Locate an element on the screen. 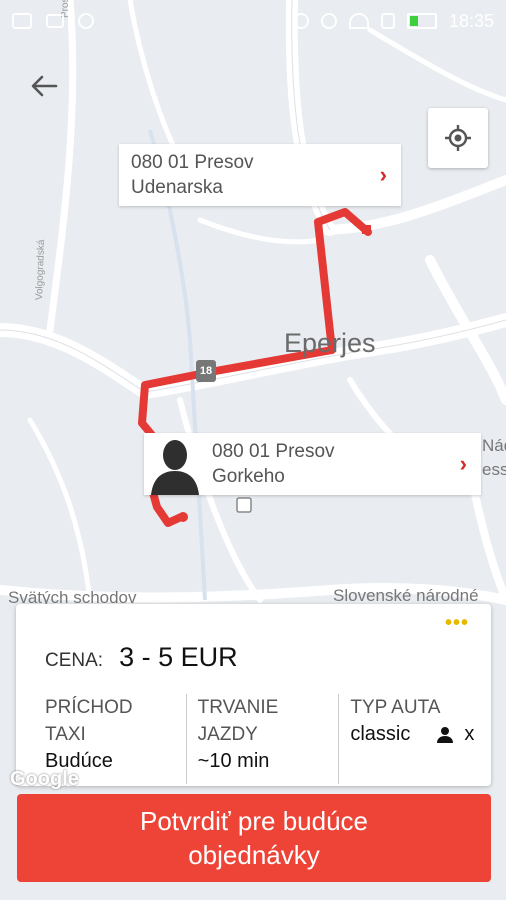 Image resolution: width=506 pixels, height=900 pixels. my-location-icon is located at coordinates (458, 138).